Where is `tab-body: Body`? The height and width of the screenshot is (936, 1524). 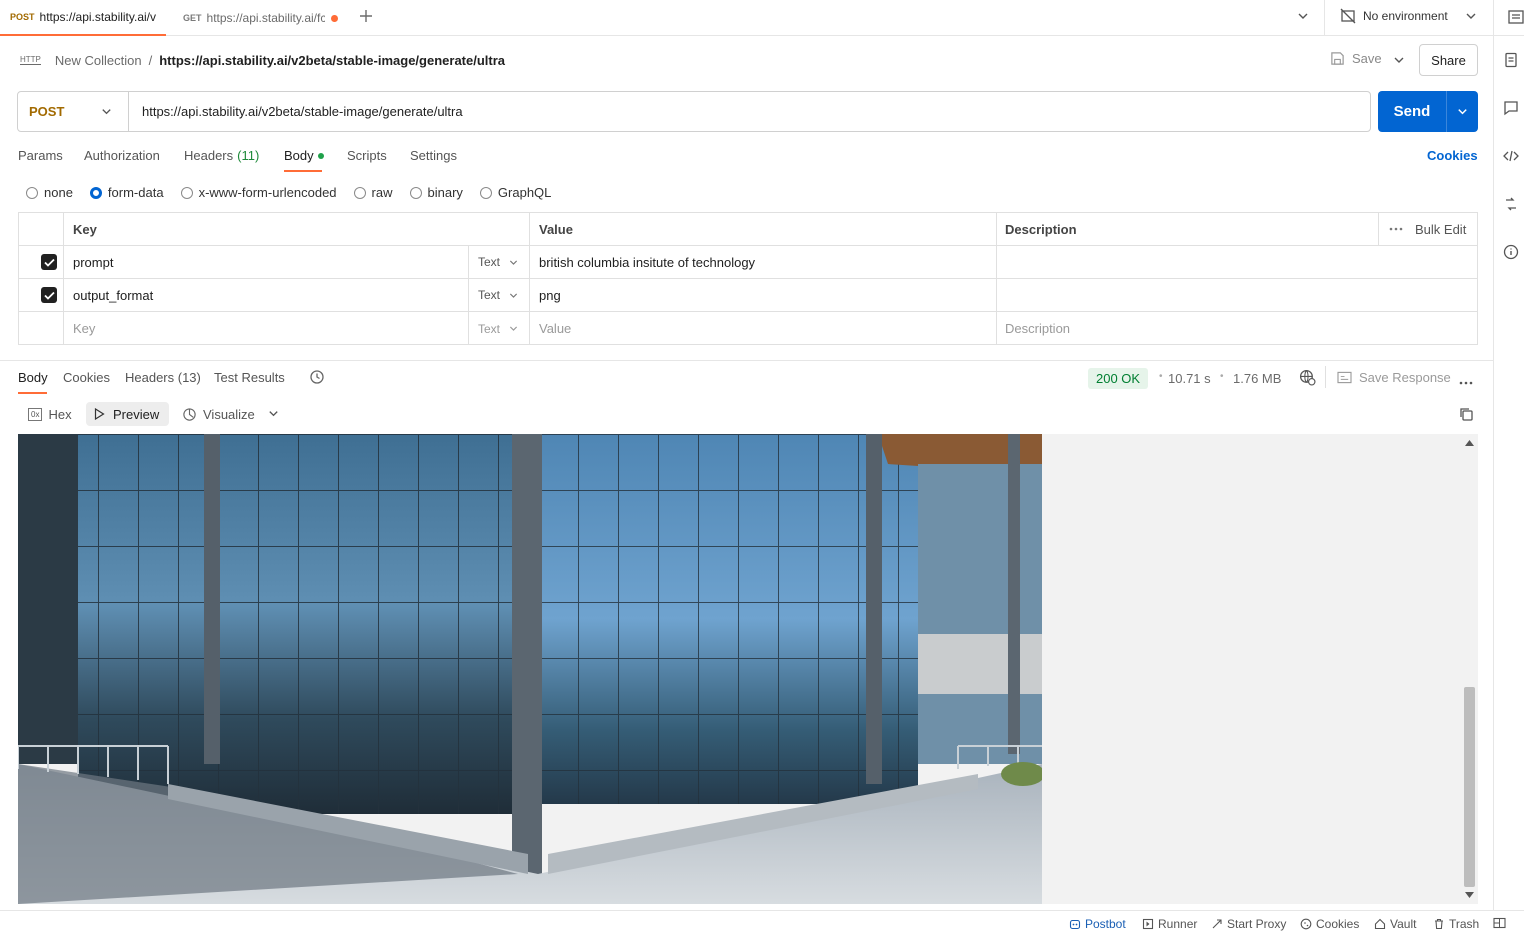
tab-body: Body is located at coordinates (304, 155).